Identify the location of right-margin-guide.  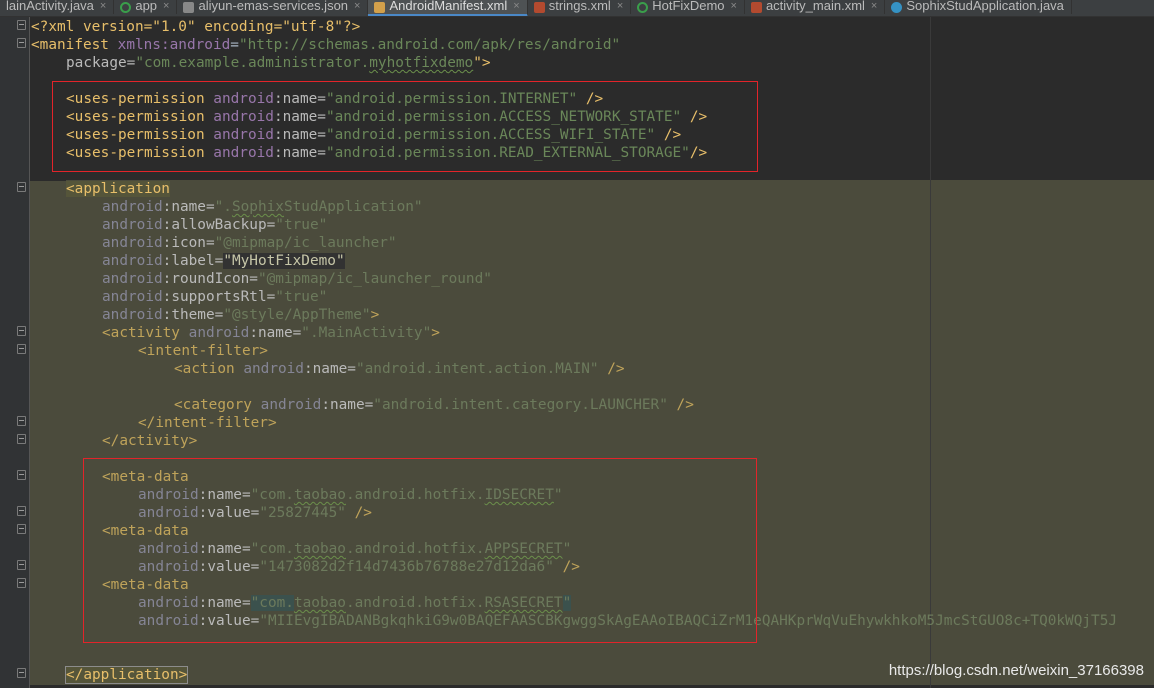
(930, 352).